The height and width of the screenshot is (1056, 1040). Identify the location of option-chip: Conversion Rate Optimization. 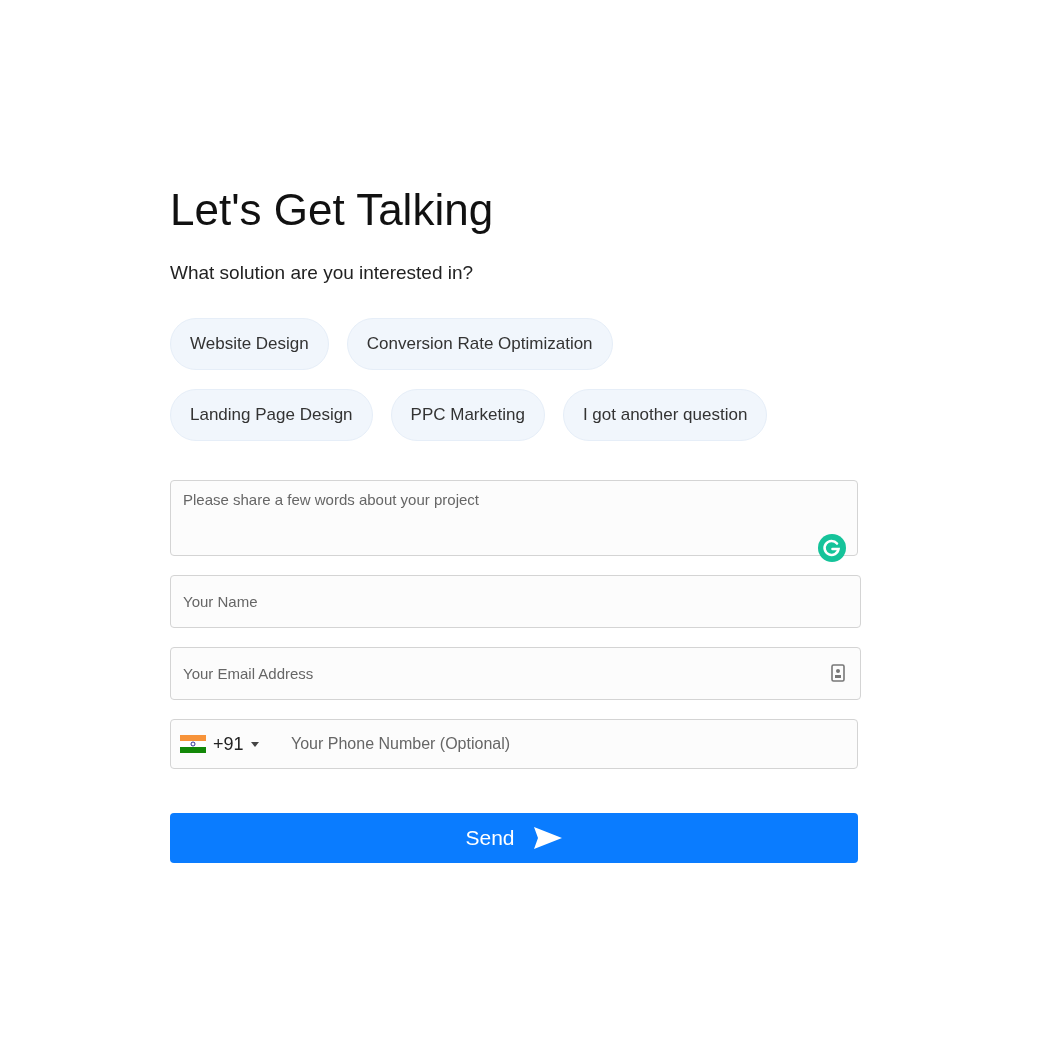
(479, 343).